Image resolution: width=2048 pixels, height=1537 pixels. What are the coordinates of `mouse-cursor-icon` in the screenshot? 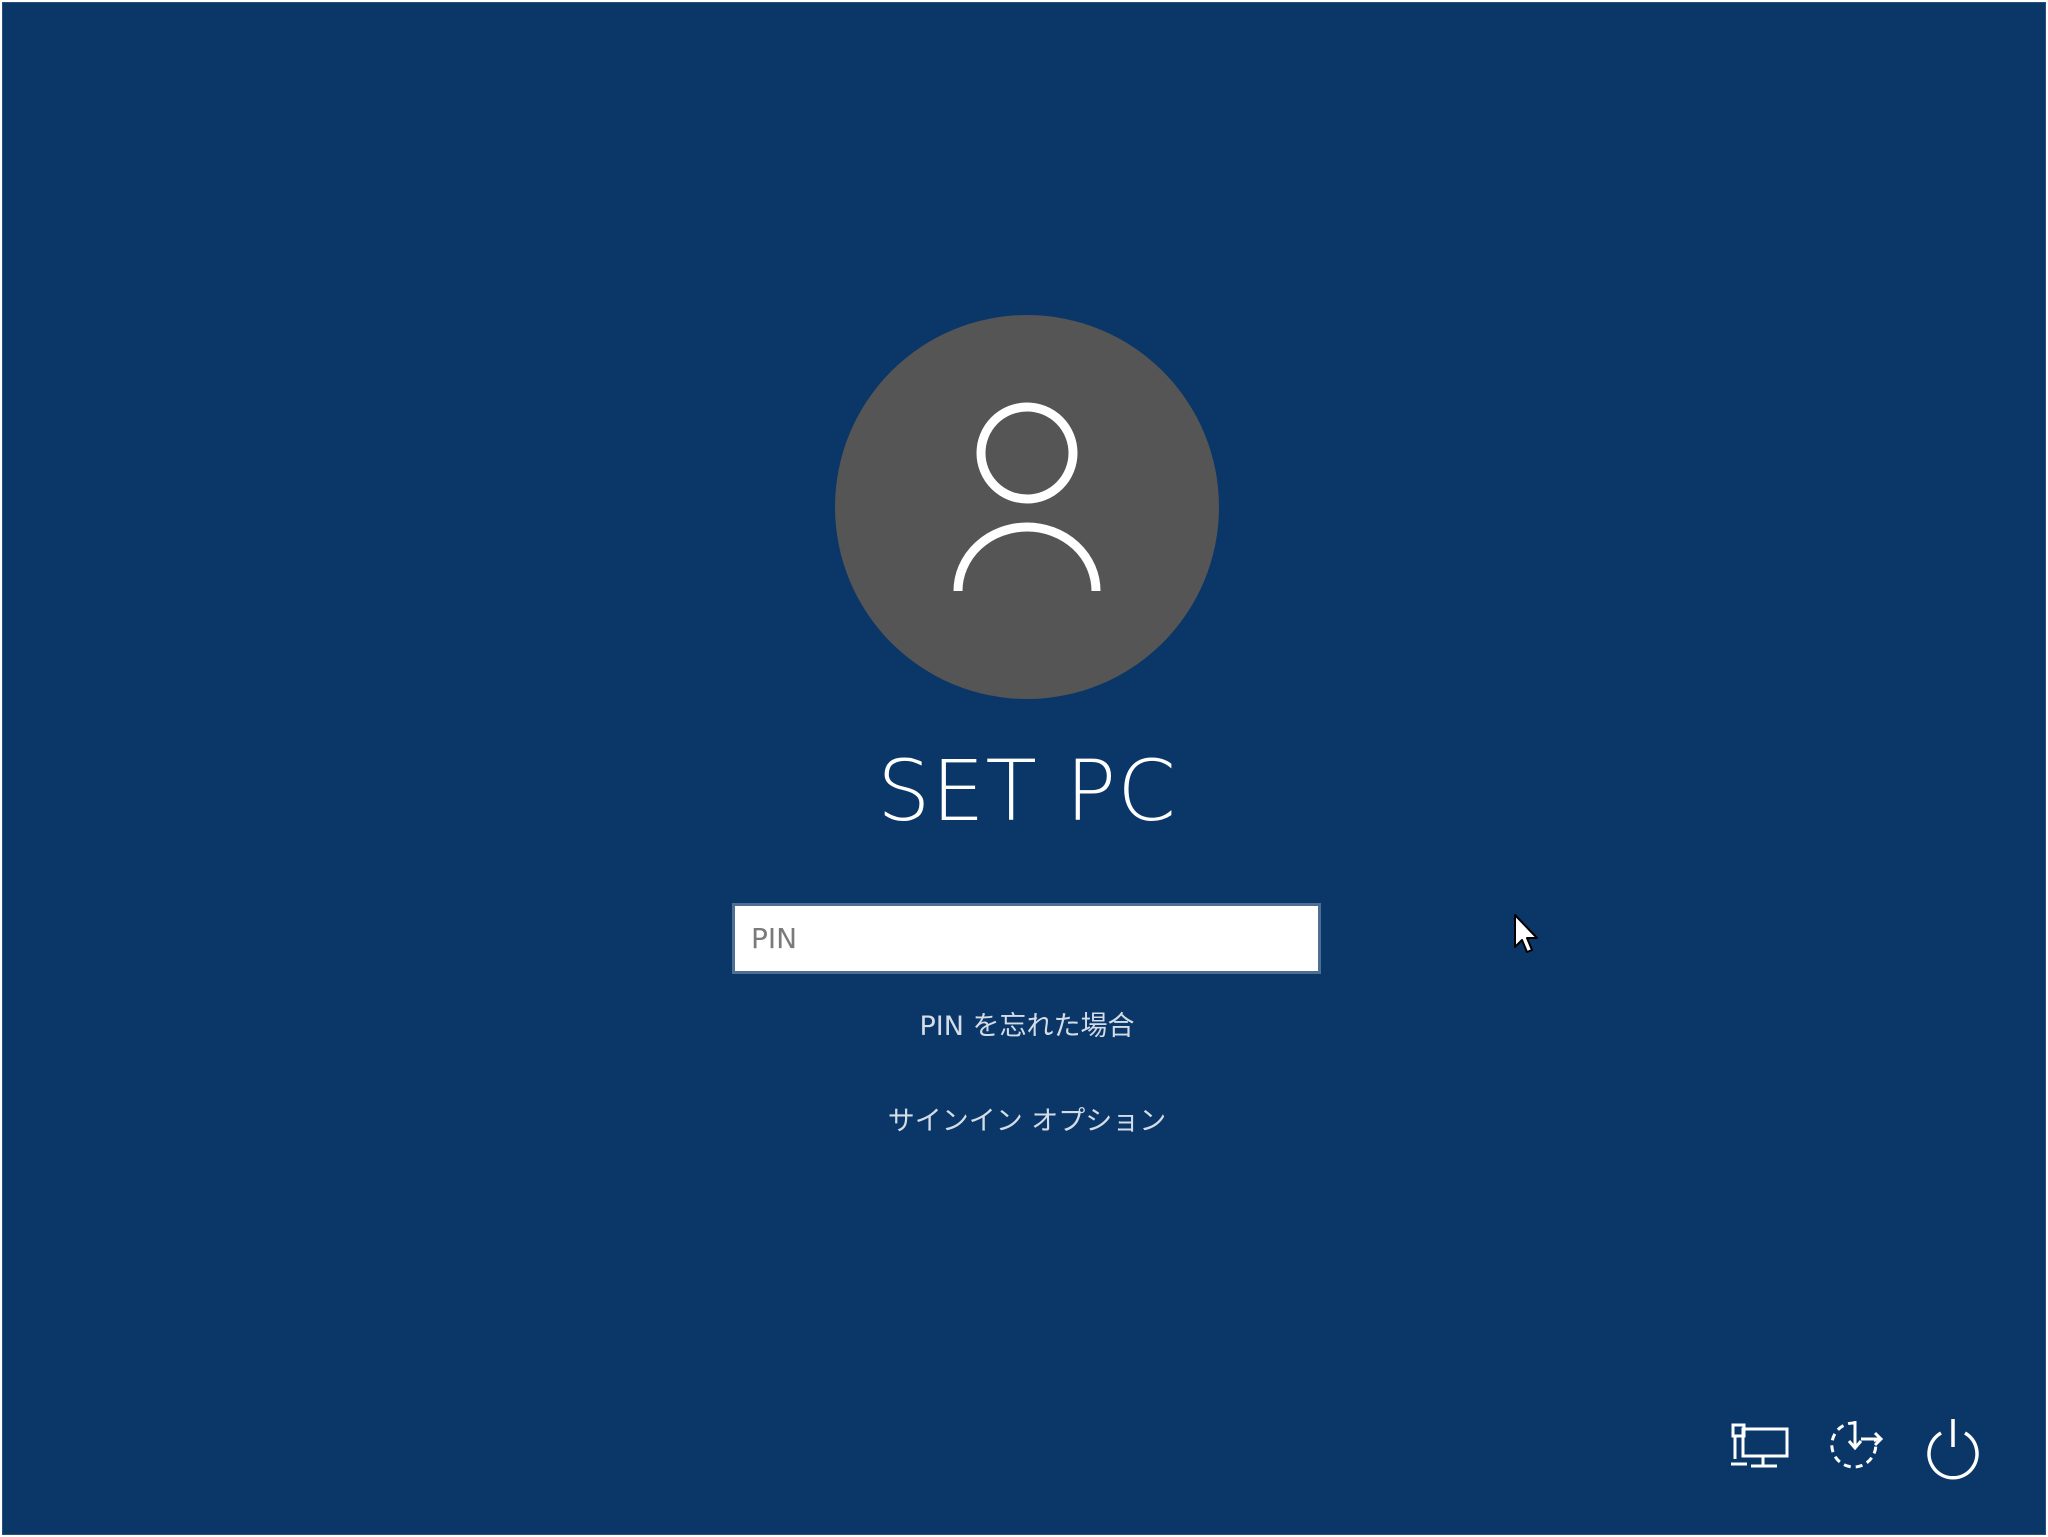 It's located at (1526, 933).